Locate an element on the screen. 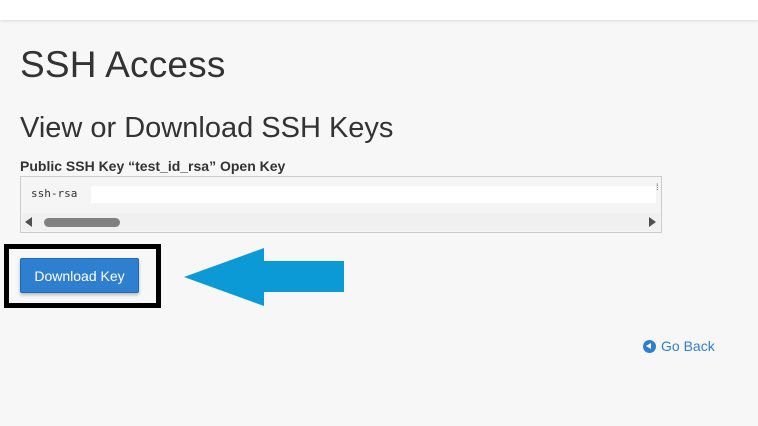 The height and width of the screenshot is (426, 758). horizontal-scrollbar is located at coordinates (341, 222).